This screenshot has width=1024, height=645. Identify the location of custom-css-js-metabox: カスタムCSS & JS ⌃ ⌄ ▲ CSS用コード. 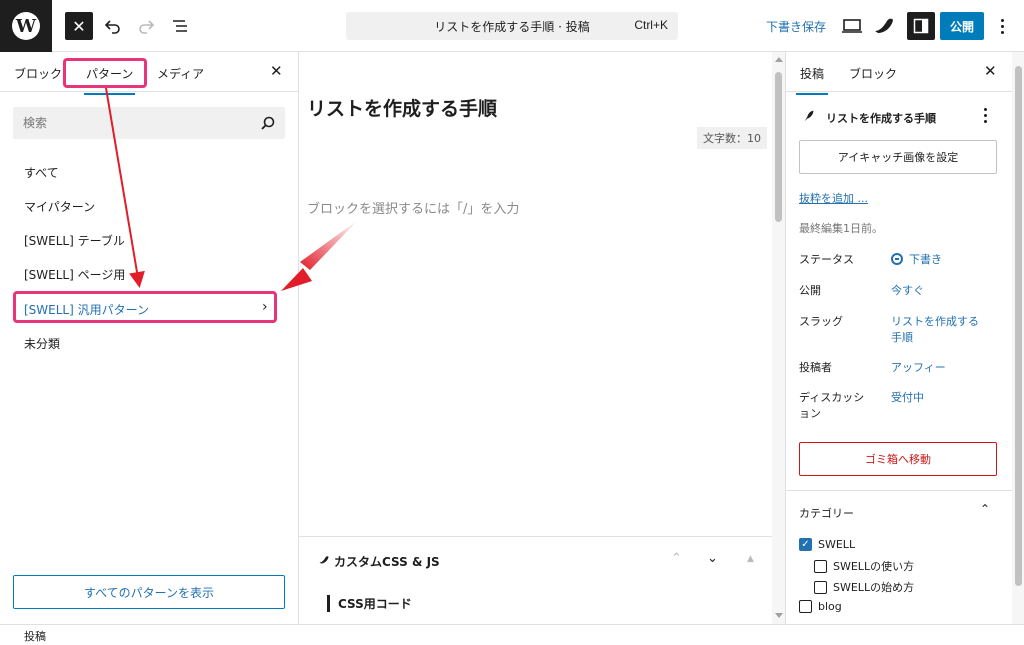
(536, 580).